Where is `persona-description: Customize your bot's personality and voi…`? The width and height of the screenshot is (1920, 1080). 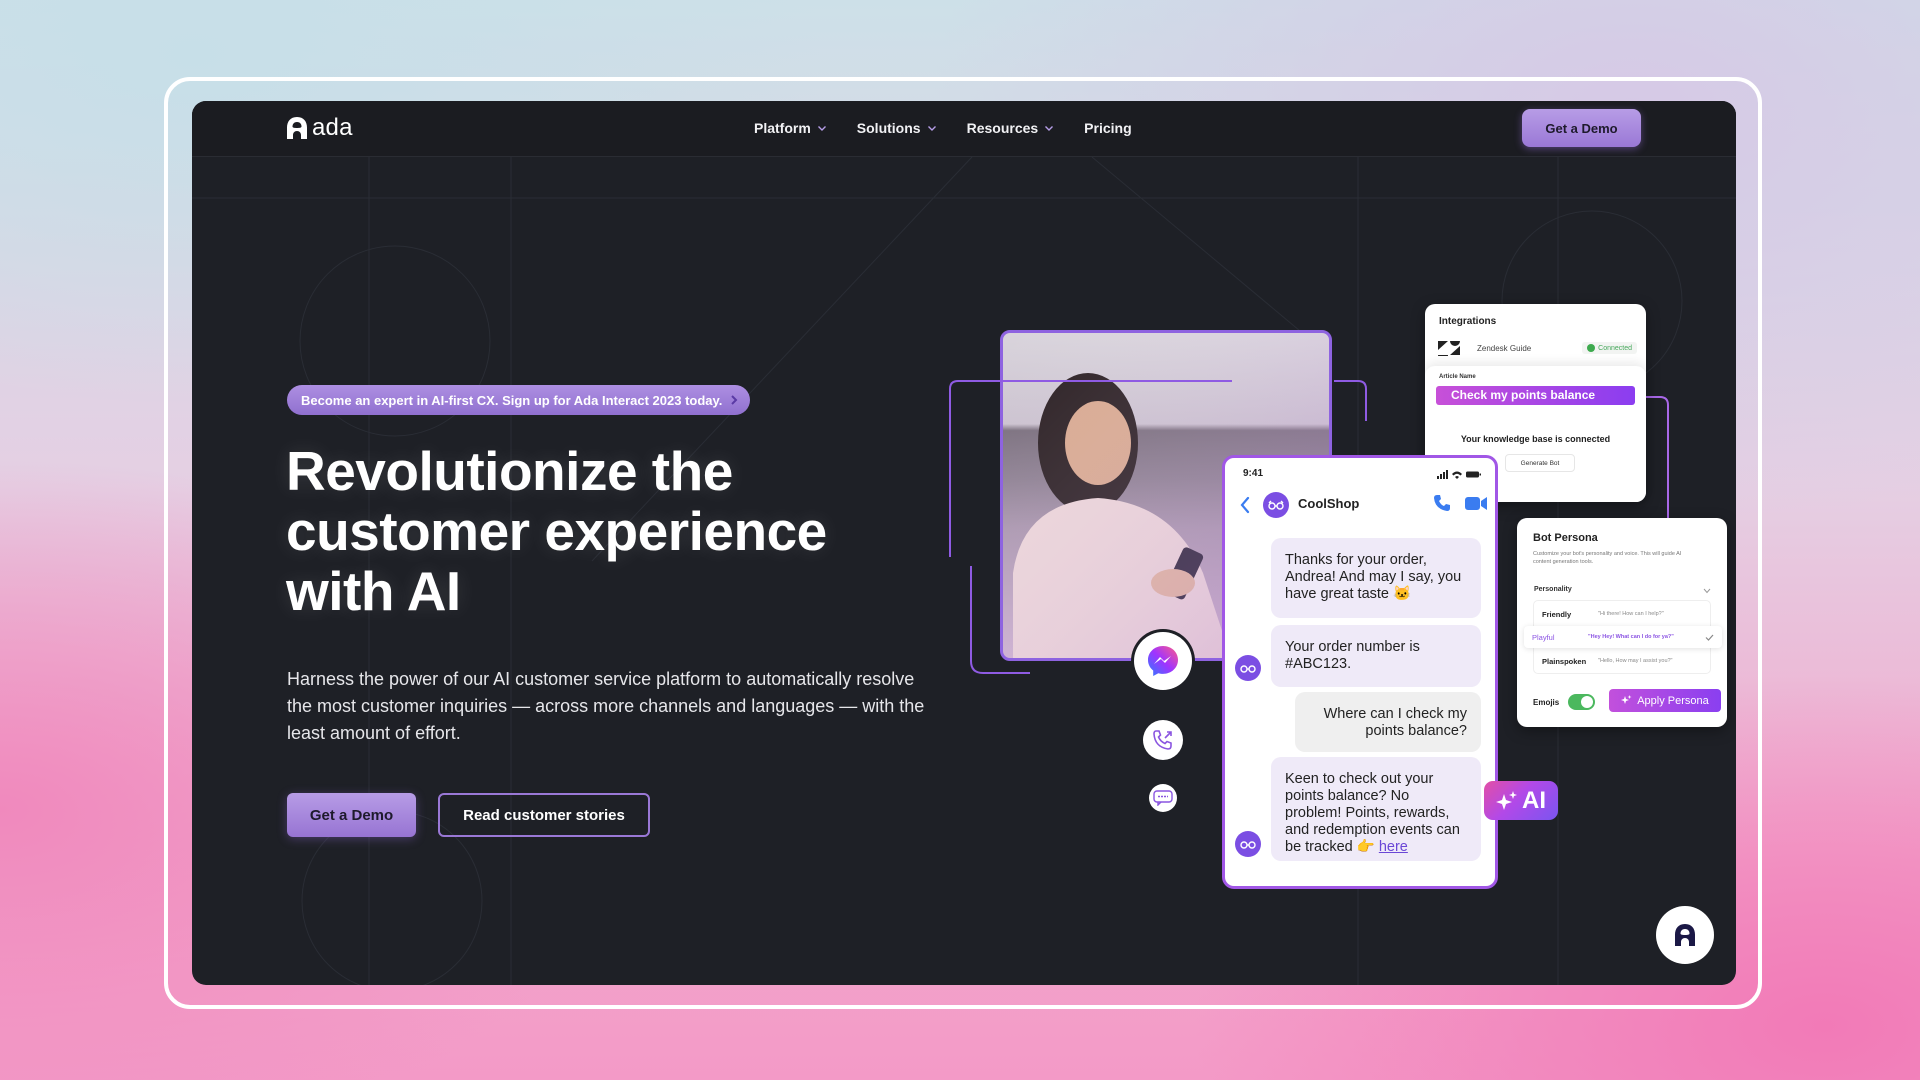 persona-description: Customize your bot's personality and voi… is located at coordinates (1607, 558).